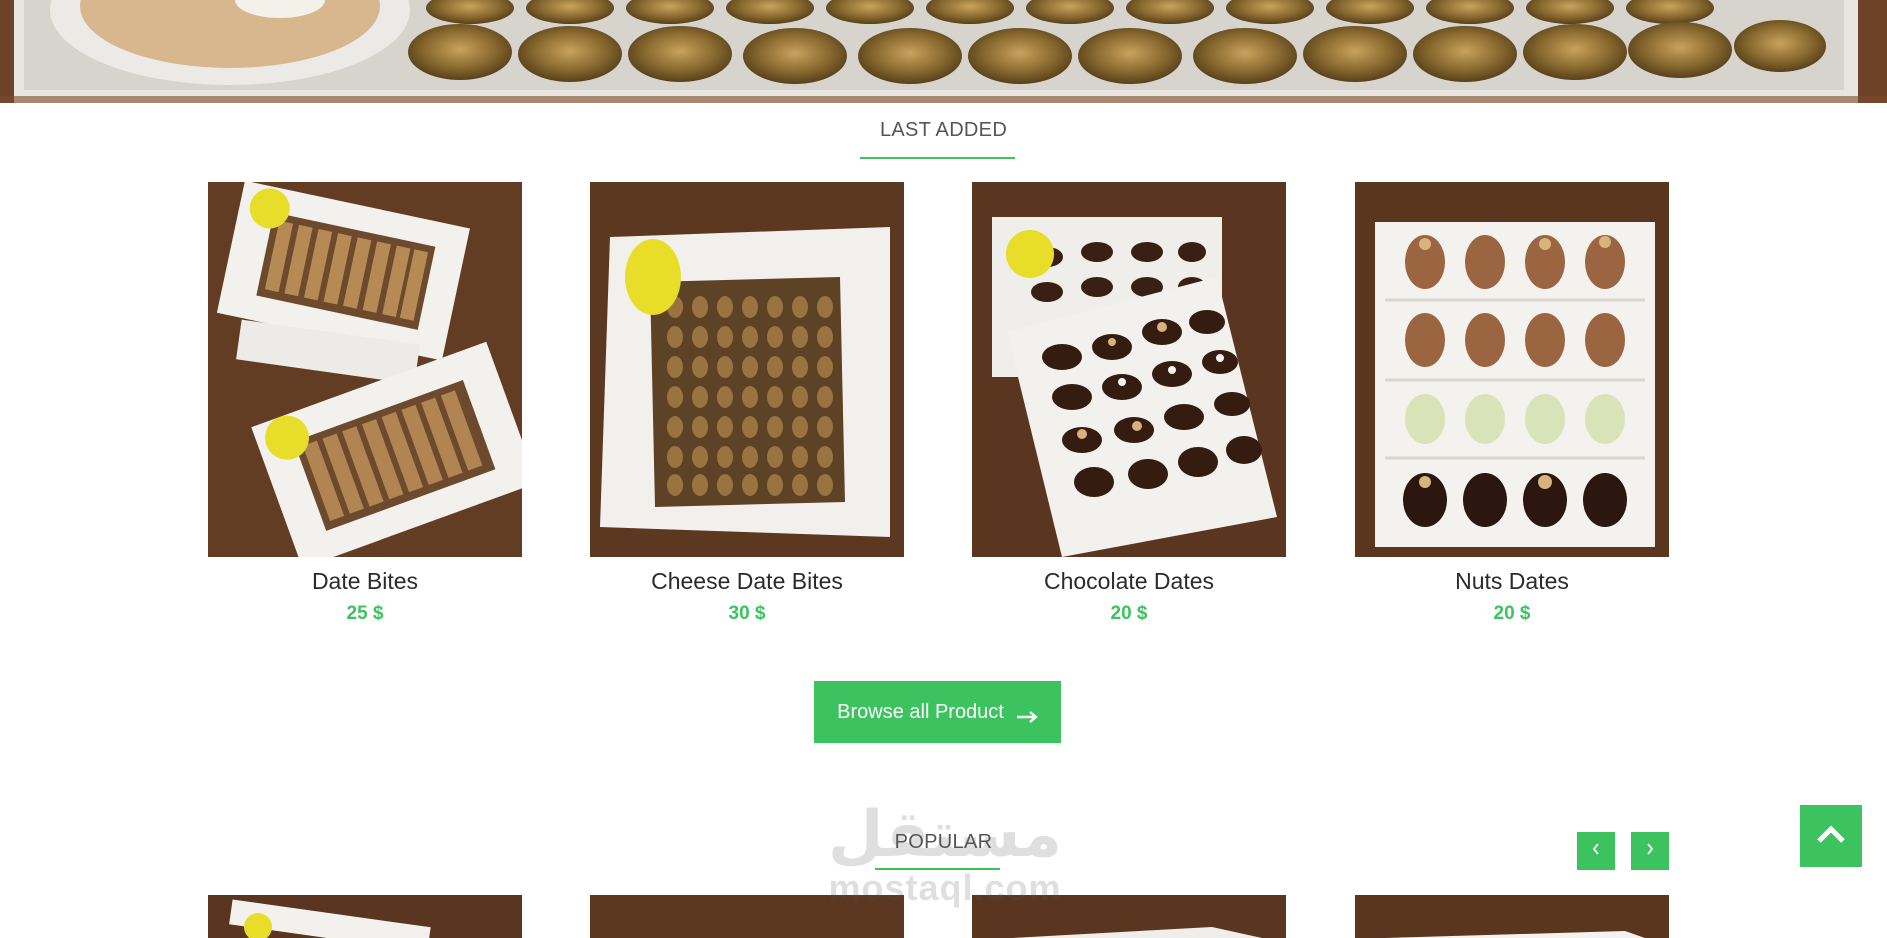  I want to click on product-card: Nuts Dates 20 $, so click(1512, 403).